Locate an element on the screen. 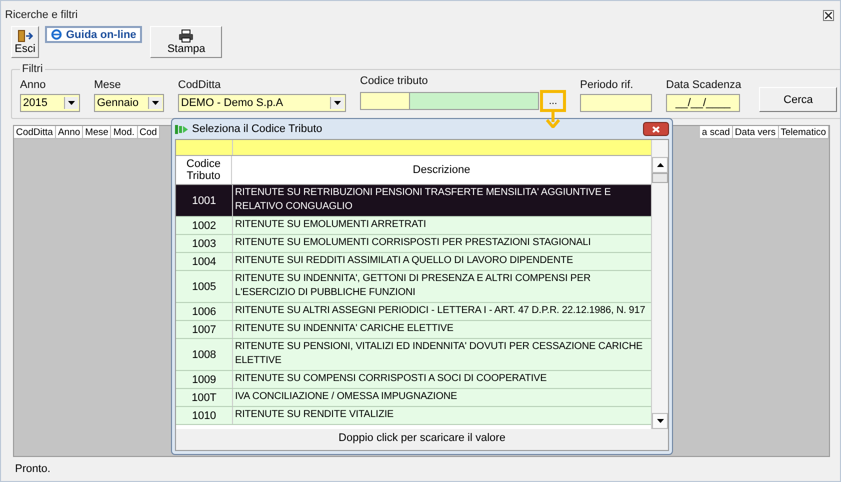 This screenshot has height=482, width=841. scroll-up-button is located at coordinates (660, 165).